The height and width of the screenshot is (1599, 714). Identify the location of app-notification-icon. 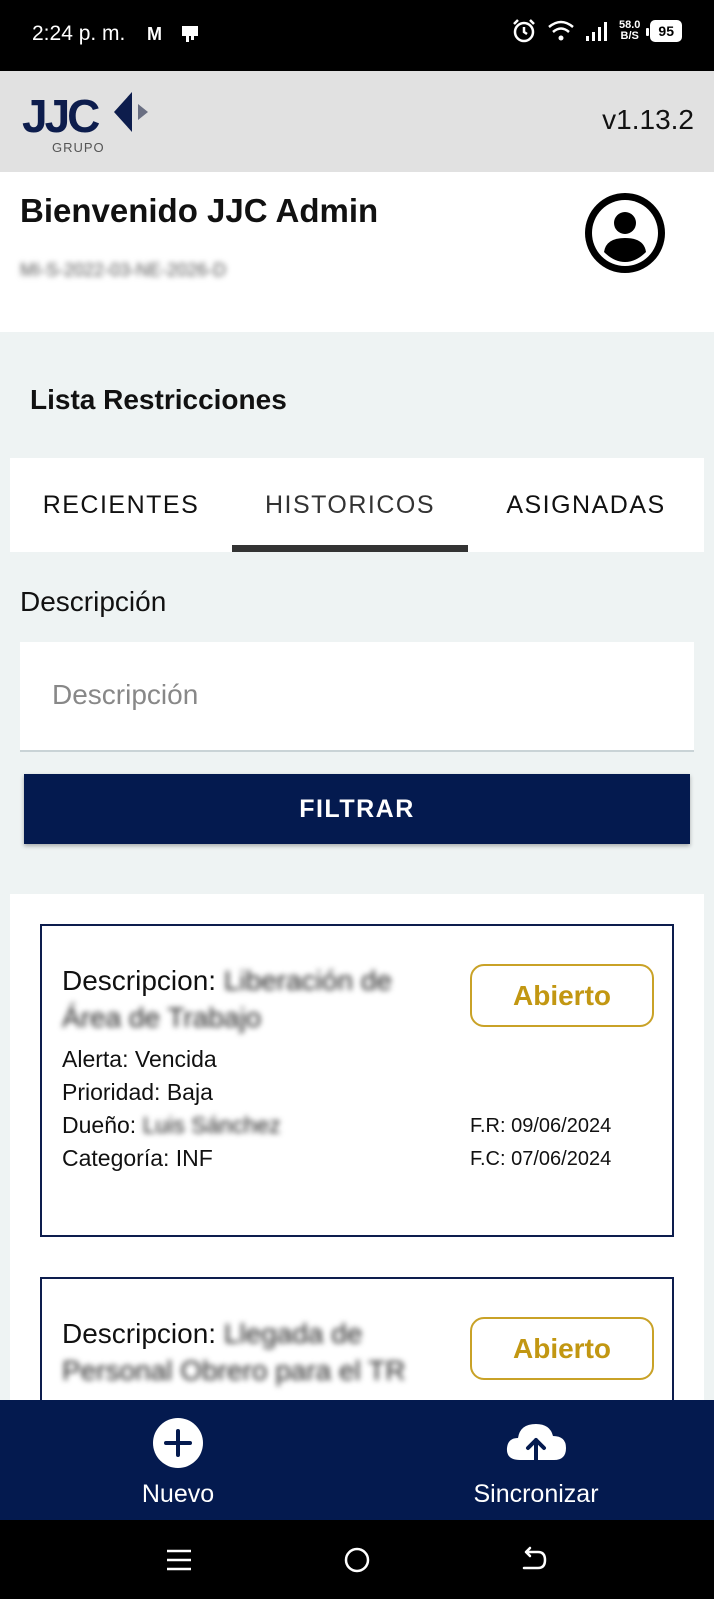
(190, 34).